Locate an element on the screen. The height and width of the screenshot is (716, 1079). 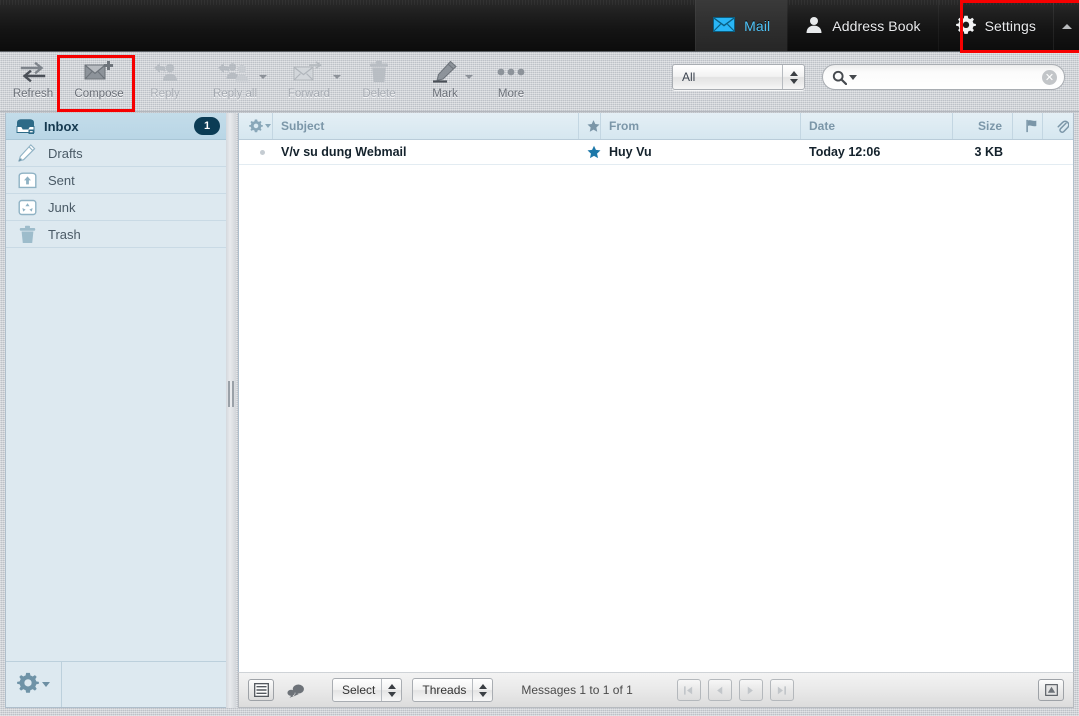
star-icon is located at coordinates (594, 152).